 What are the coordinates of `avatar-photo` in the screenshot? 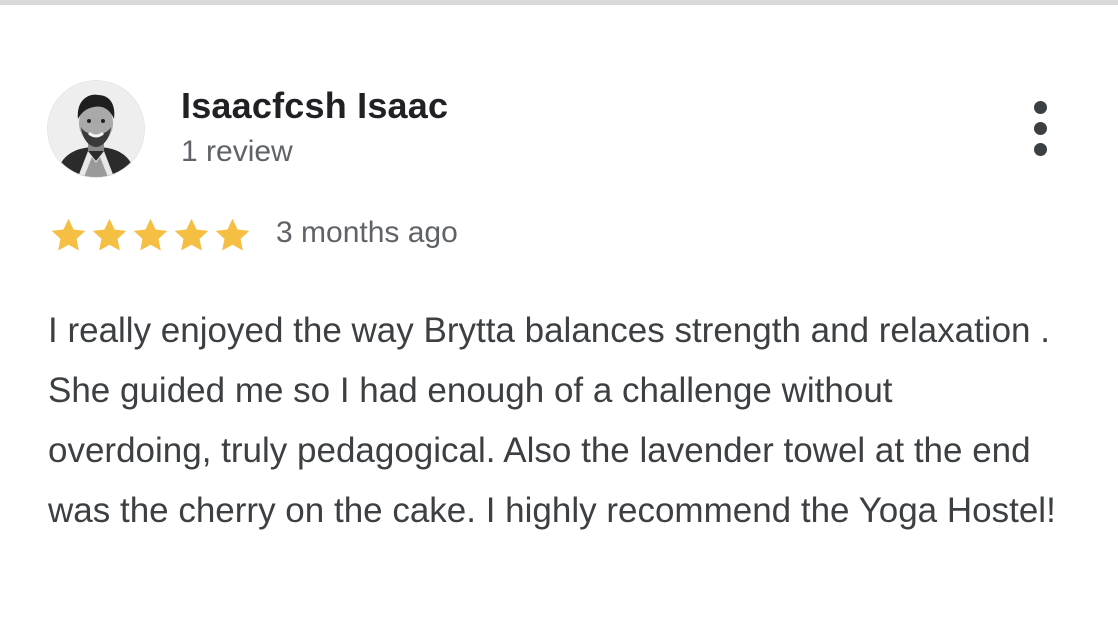 It's located at (96, 129).